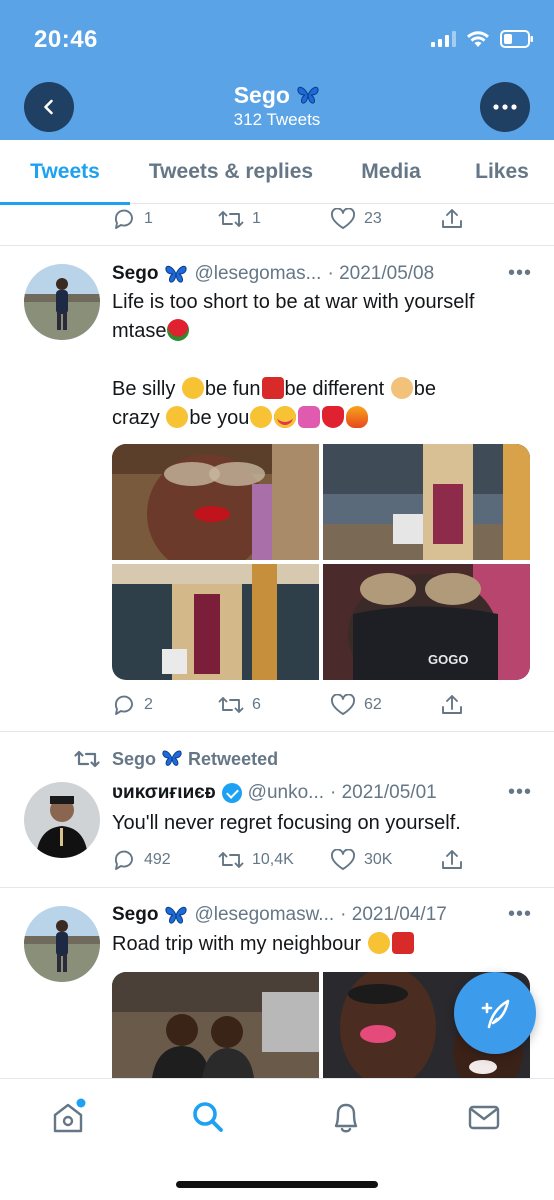  I want to click on like-count: 30K, so click(378, 859).